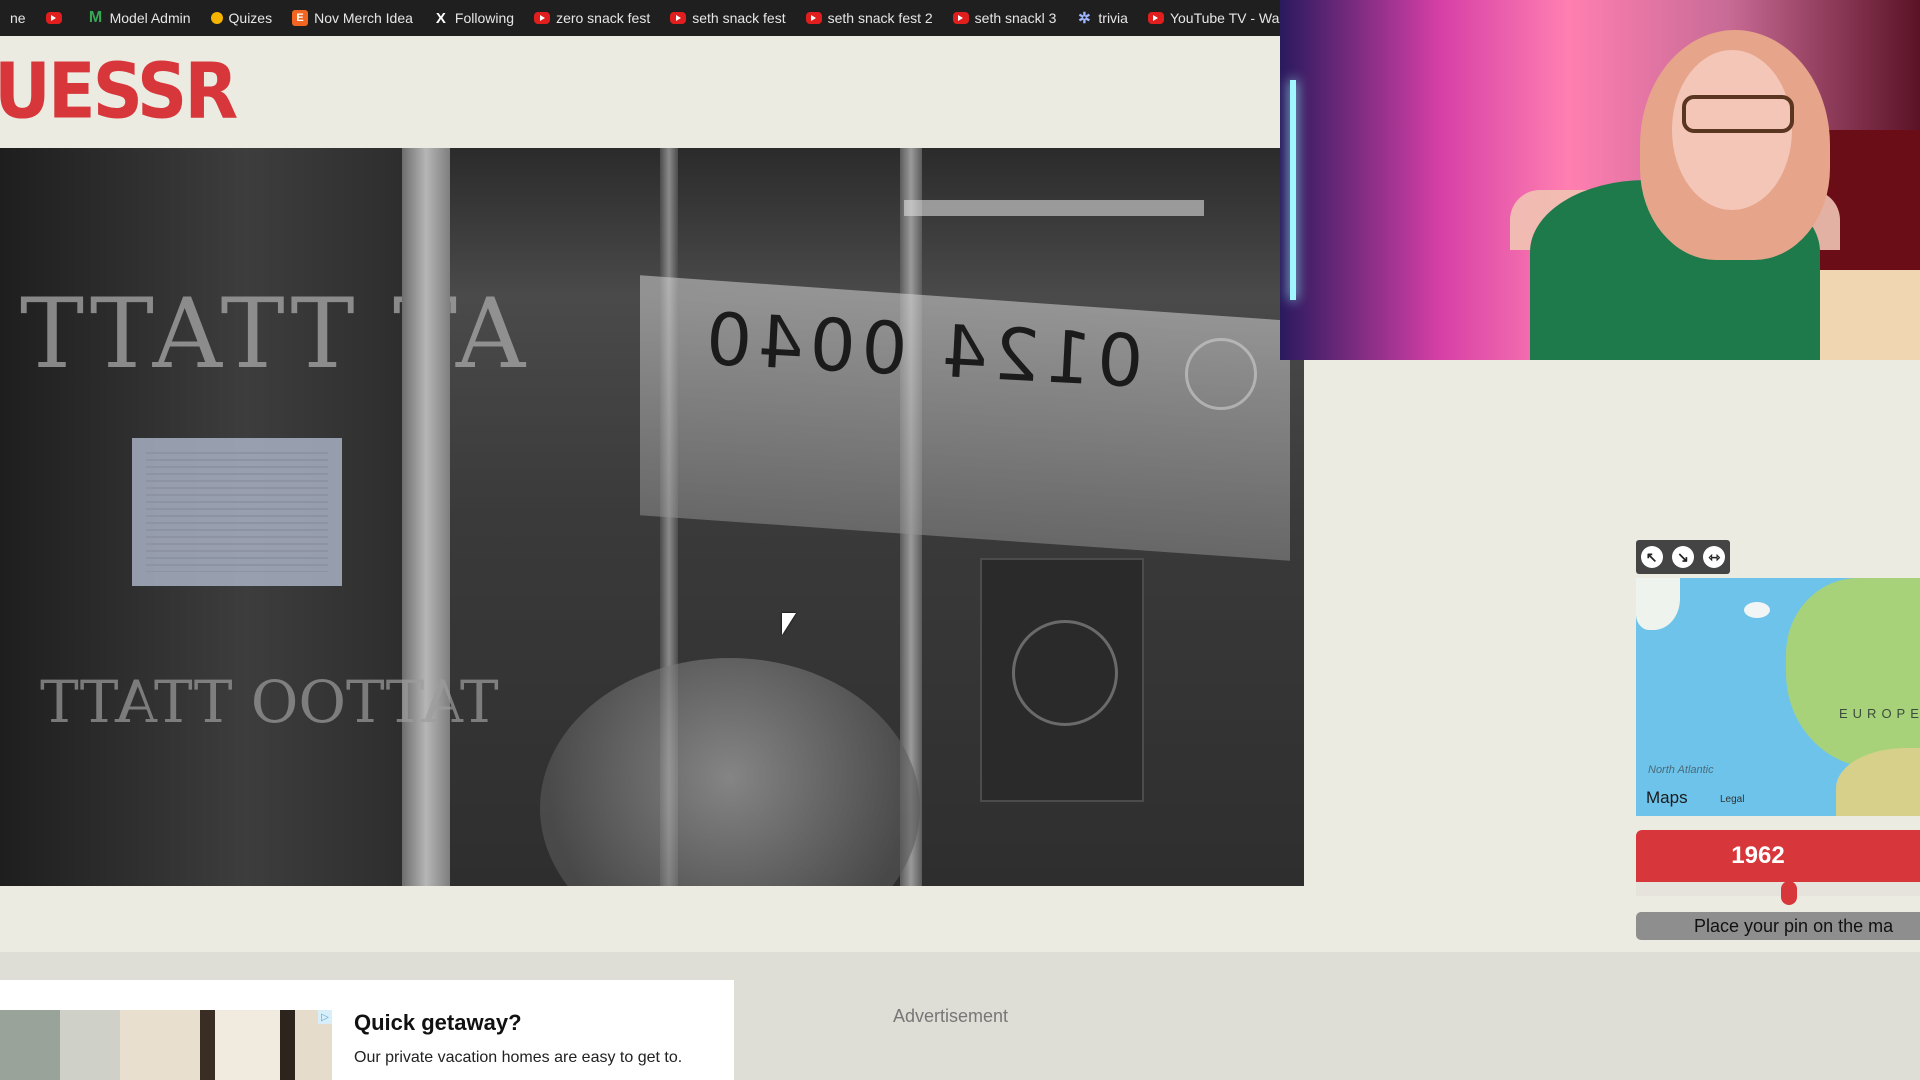 The height and width of the screenshot is (1080, 1920). I want to click on map-toolbar: ↖ ↘ ⇿, so click(1683, 557).